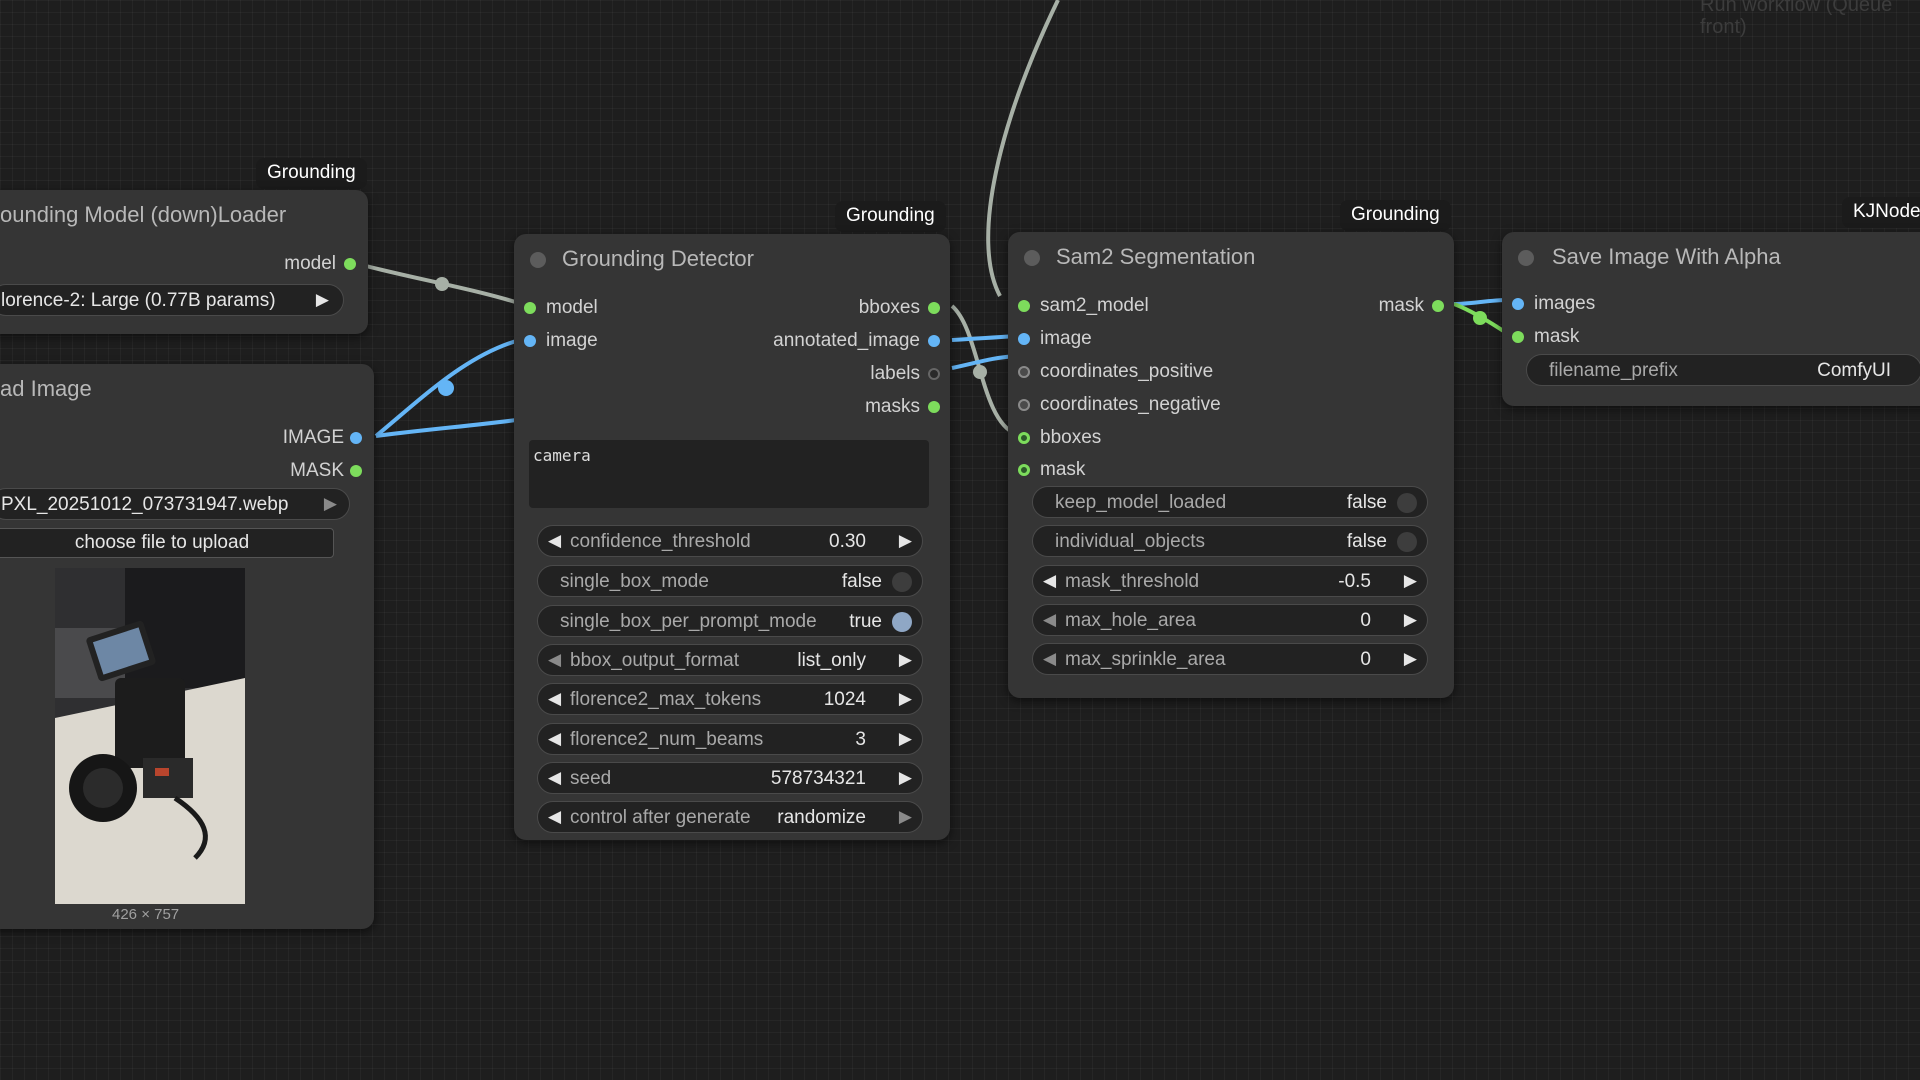  I want to click on widget-label: single_box_mode, so click(634, 581).